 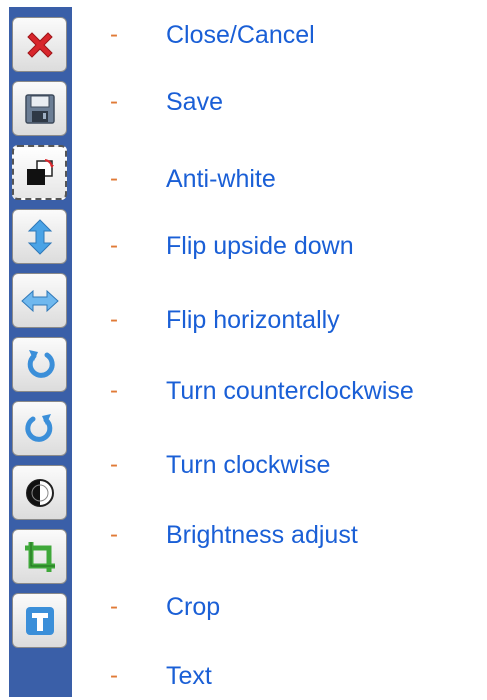 I want to click on legend-label-brightness: Brightness adjust, so click(x=262, y=534).